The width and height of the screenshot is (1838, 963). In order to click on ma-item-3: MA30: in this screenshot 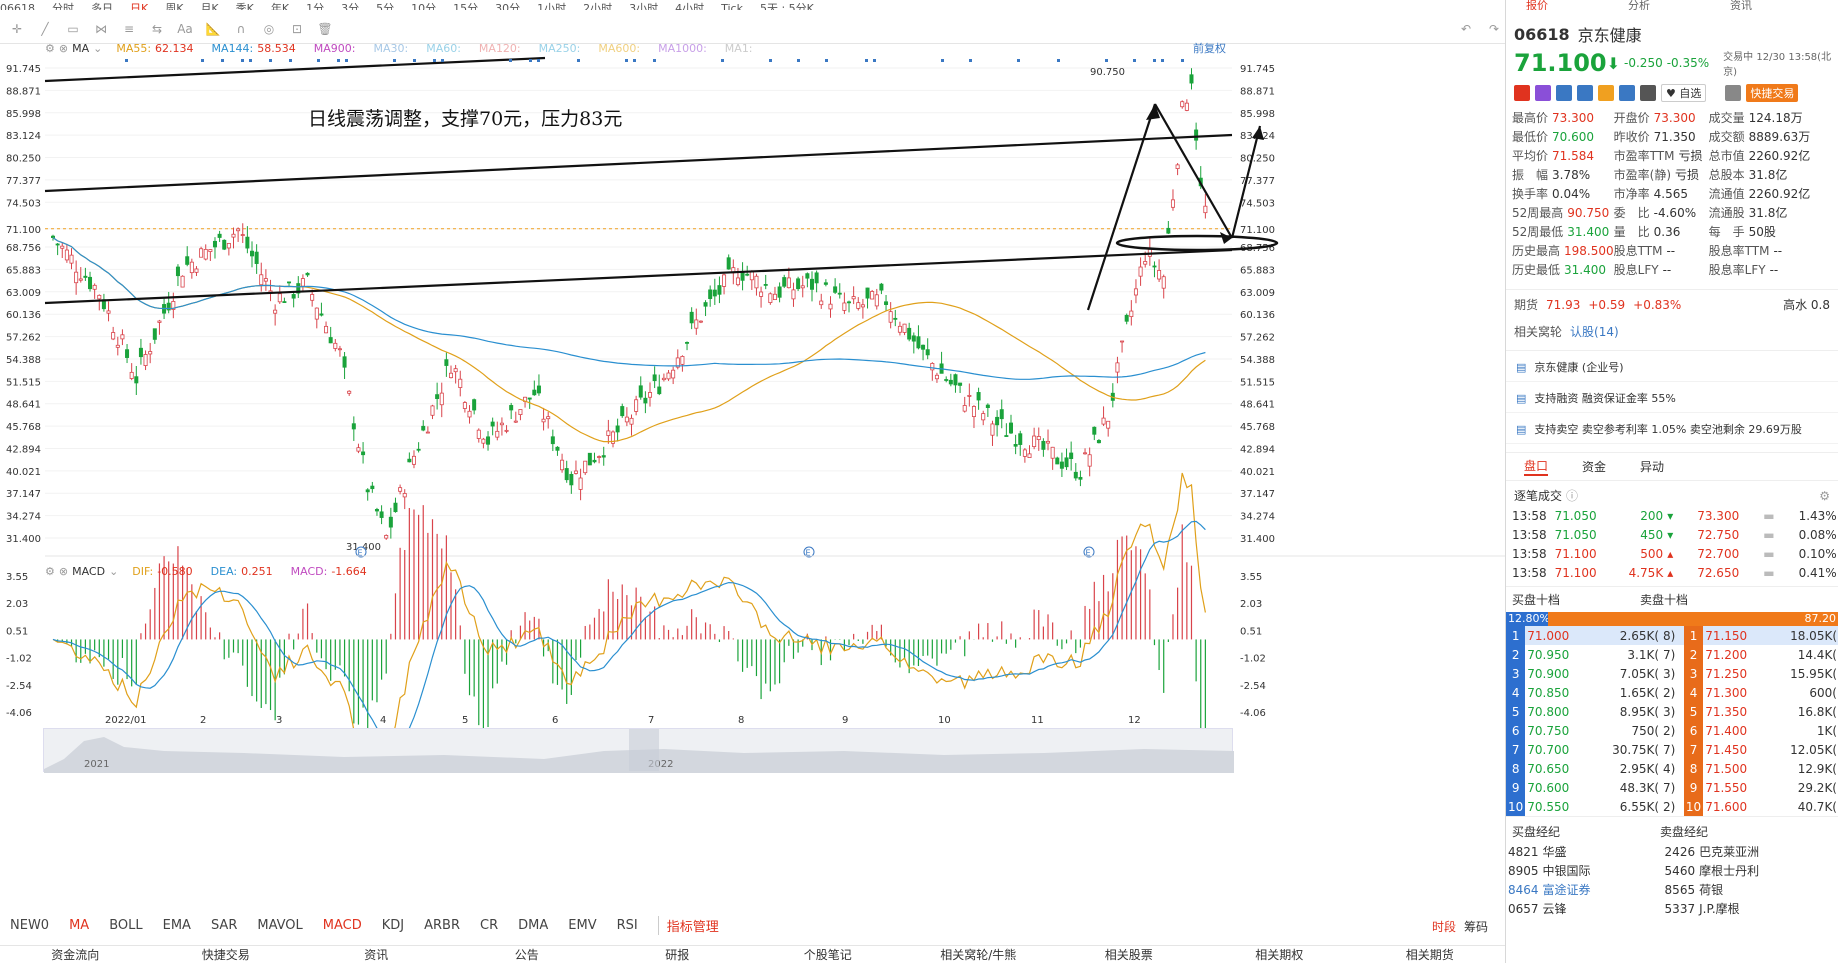, I will do `click(392, 48)`.